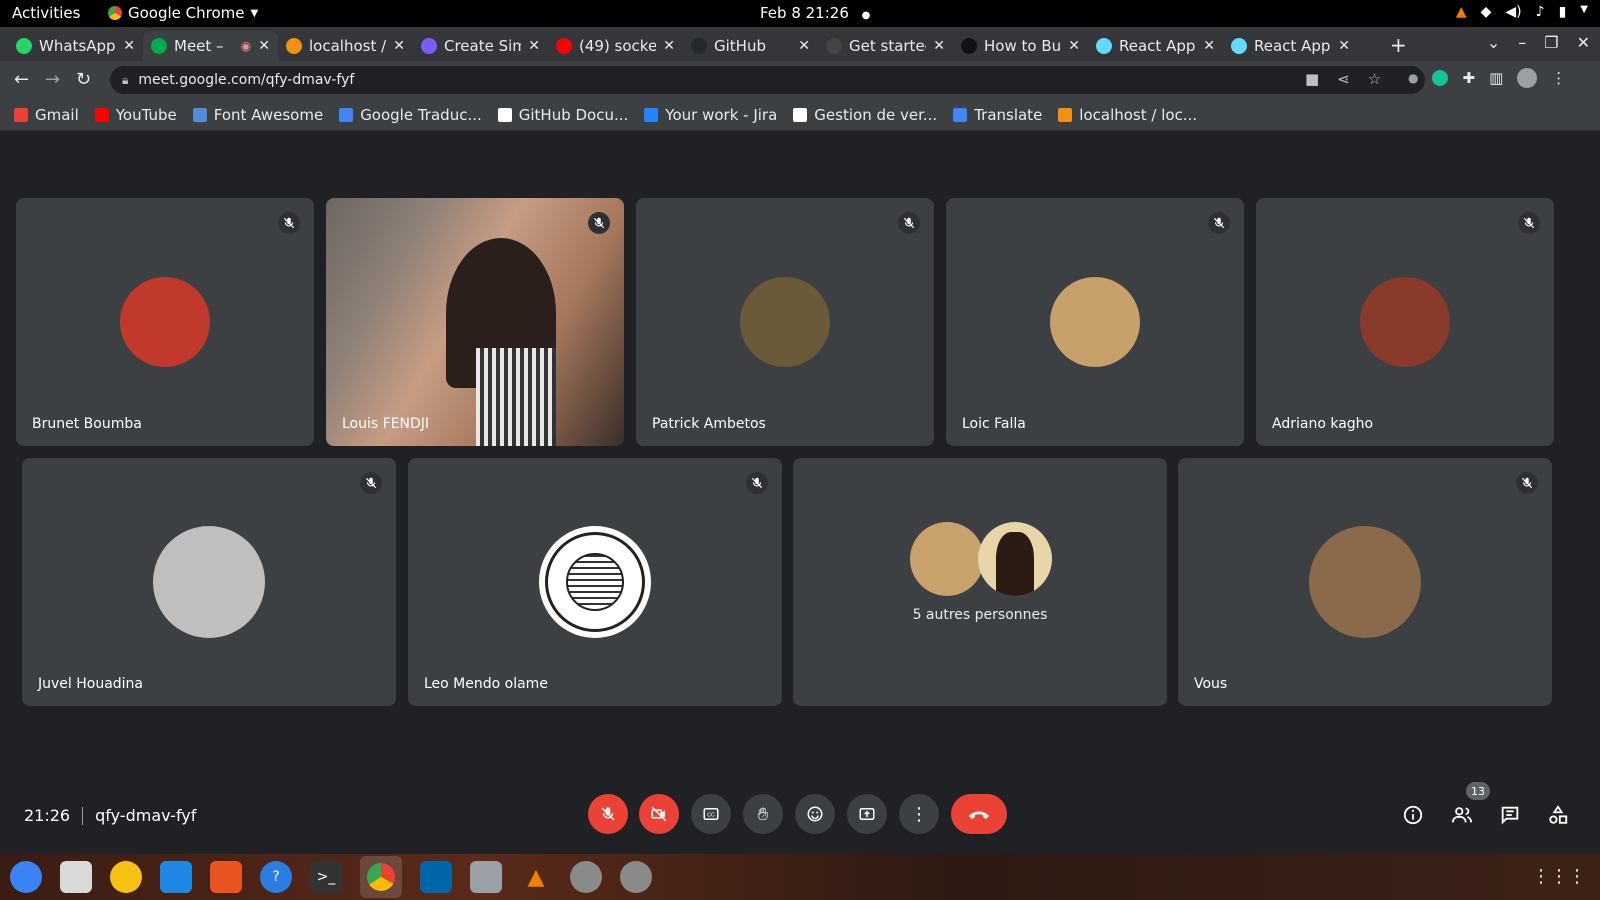  I want to click on system-tray: ▲ ◆ ◀) ♪ ▮ ▼, so click(1522, 12).